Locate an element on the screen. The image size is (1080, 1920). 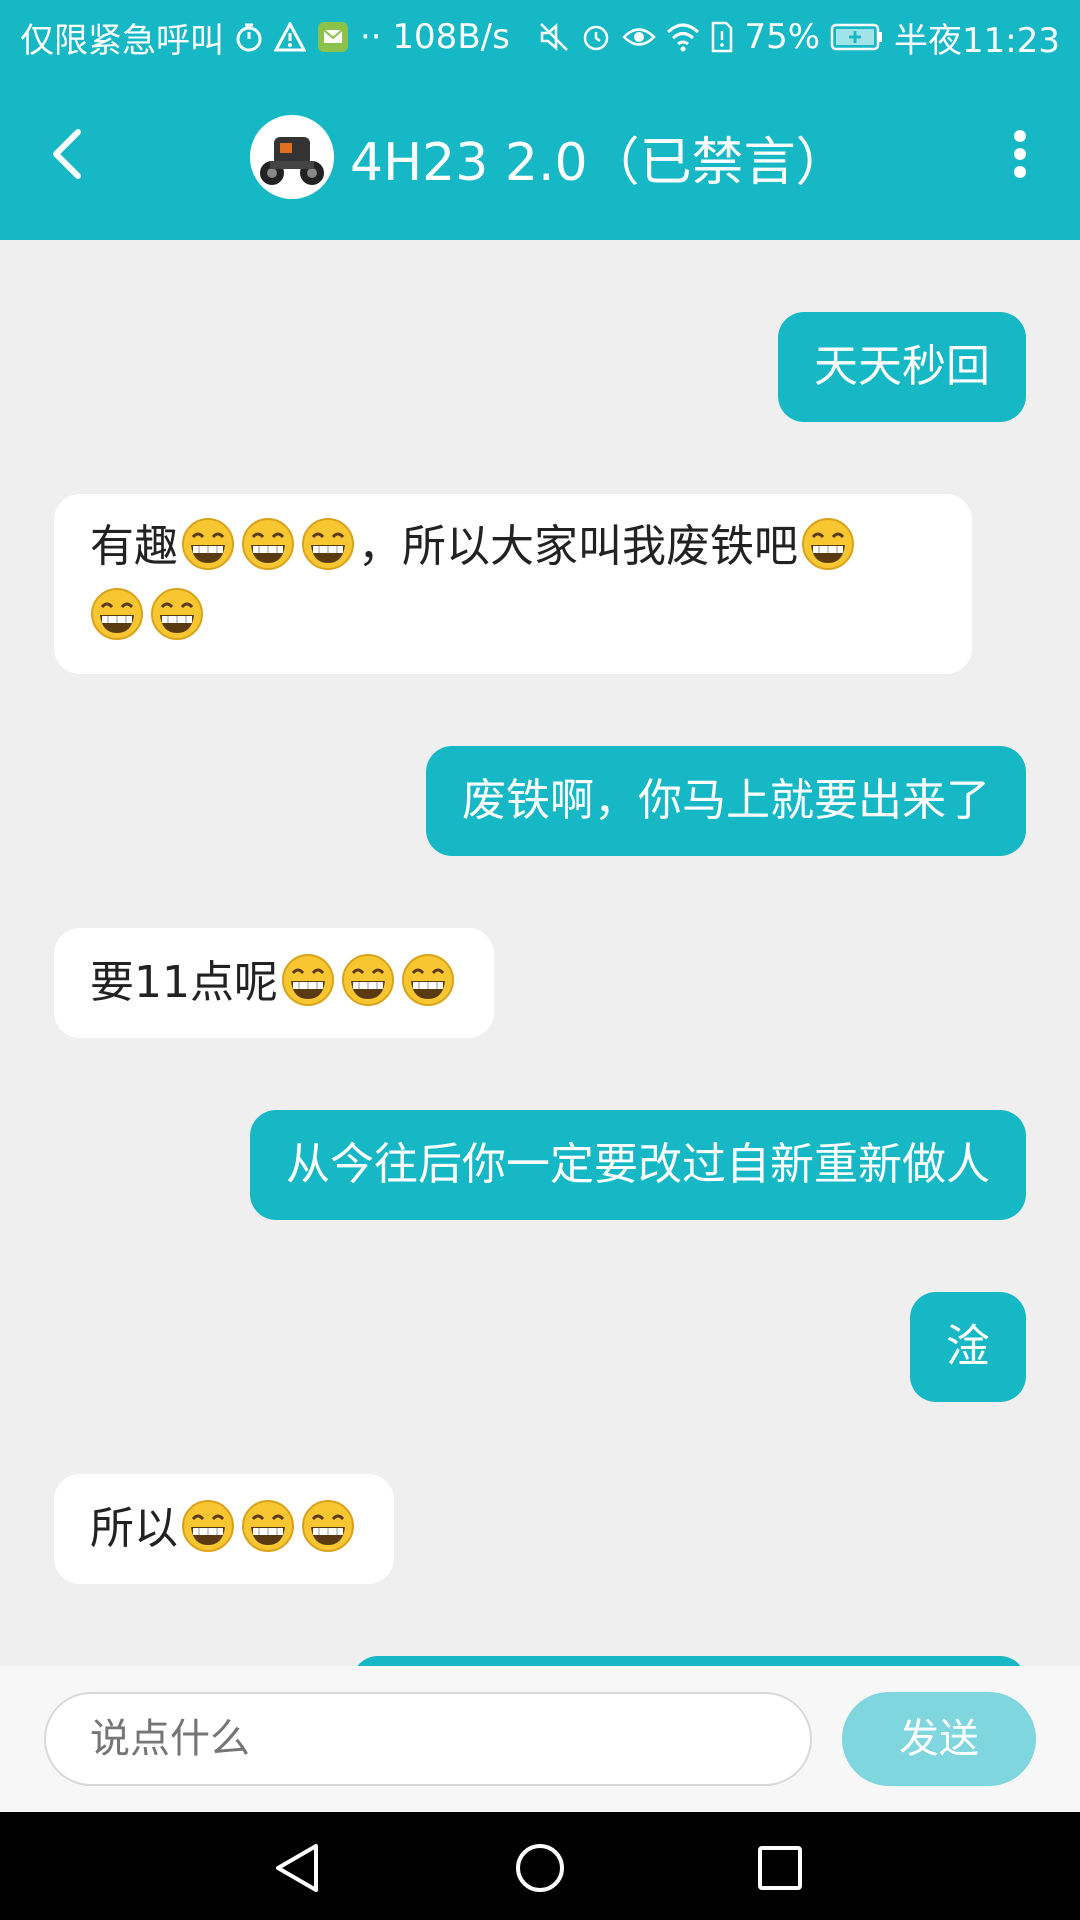
status-bar: 仅限紧急呼叫 ·· 108B/s 75% 半夜11:23 is located at coordinates (540, 37).